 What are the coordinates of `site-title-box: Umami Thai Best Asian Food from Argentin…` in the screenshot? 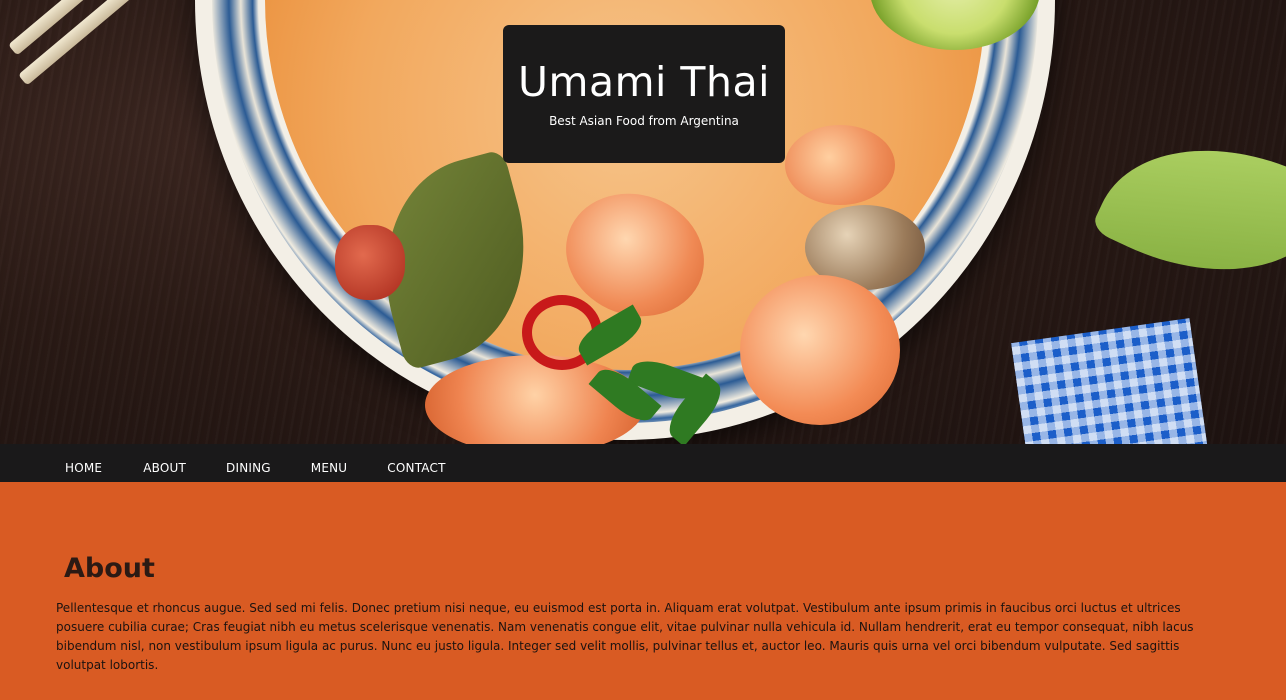 It's located at (644, 94).